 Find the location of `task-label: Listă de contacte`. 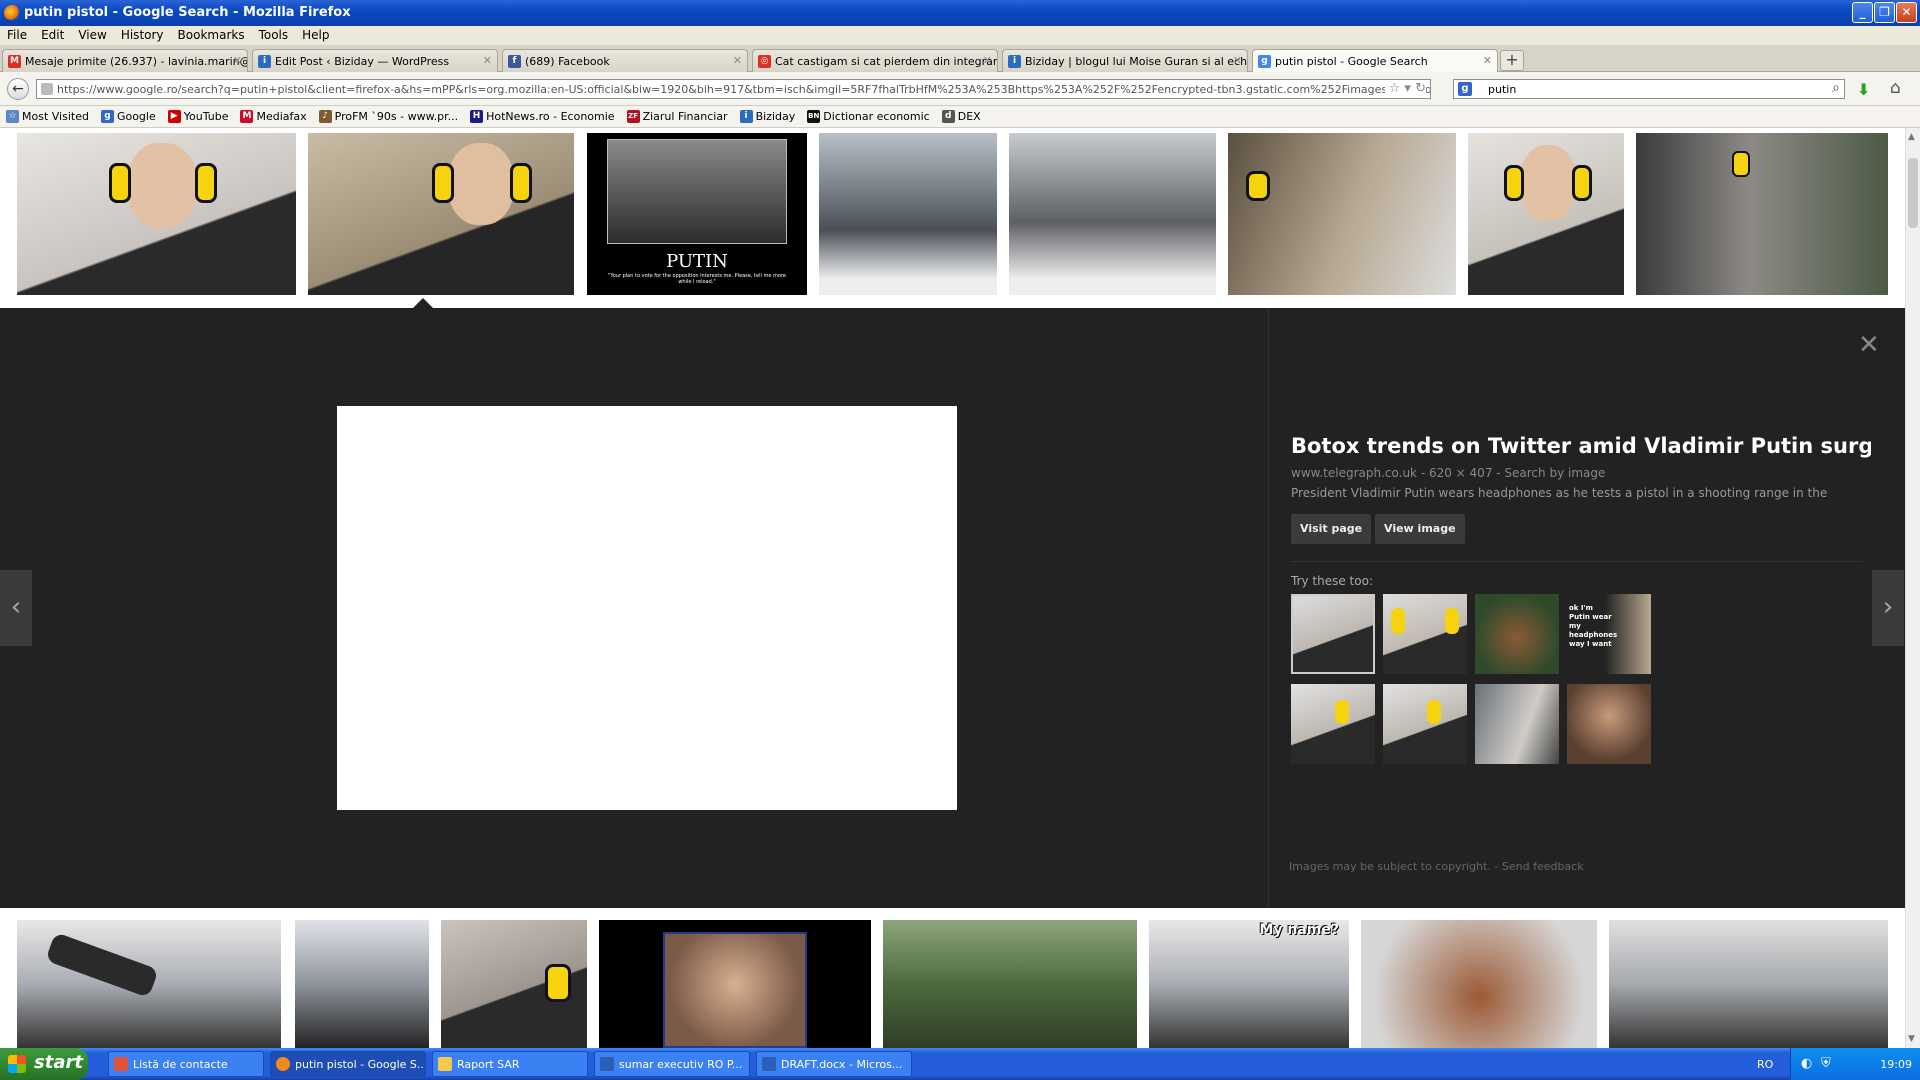

task-label: Listă de contacte is located at coordinates (180, 1064).